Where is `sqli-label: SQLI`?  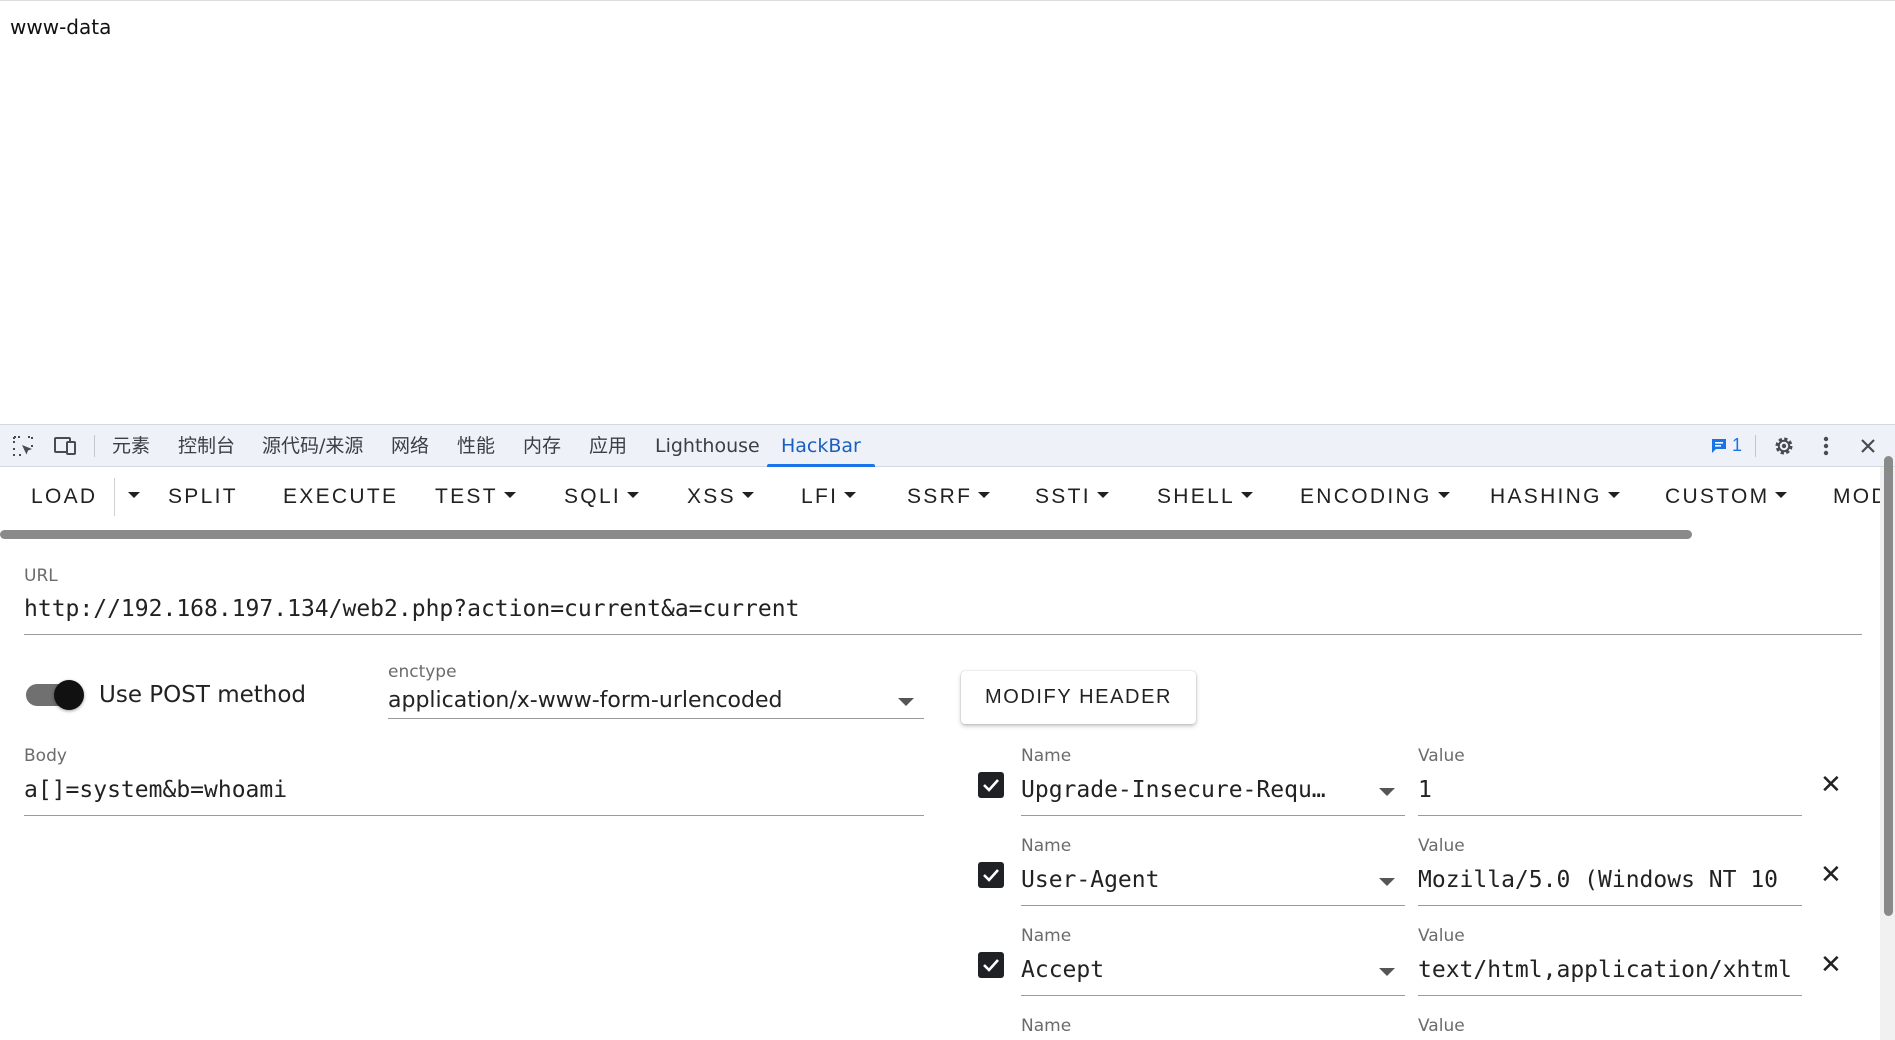 sqli-label: SQLI is located at coordinates (593, 496).